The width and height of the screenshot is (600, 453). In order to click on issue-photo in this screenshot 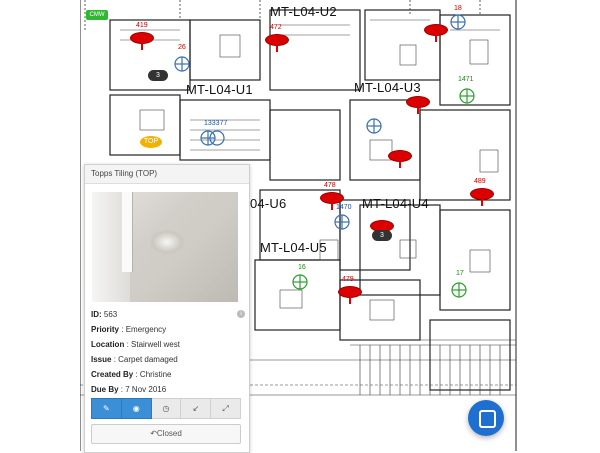, I will do `click(165, 247)`.